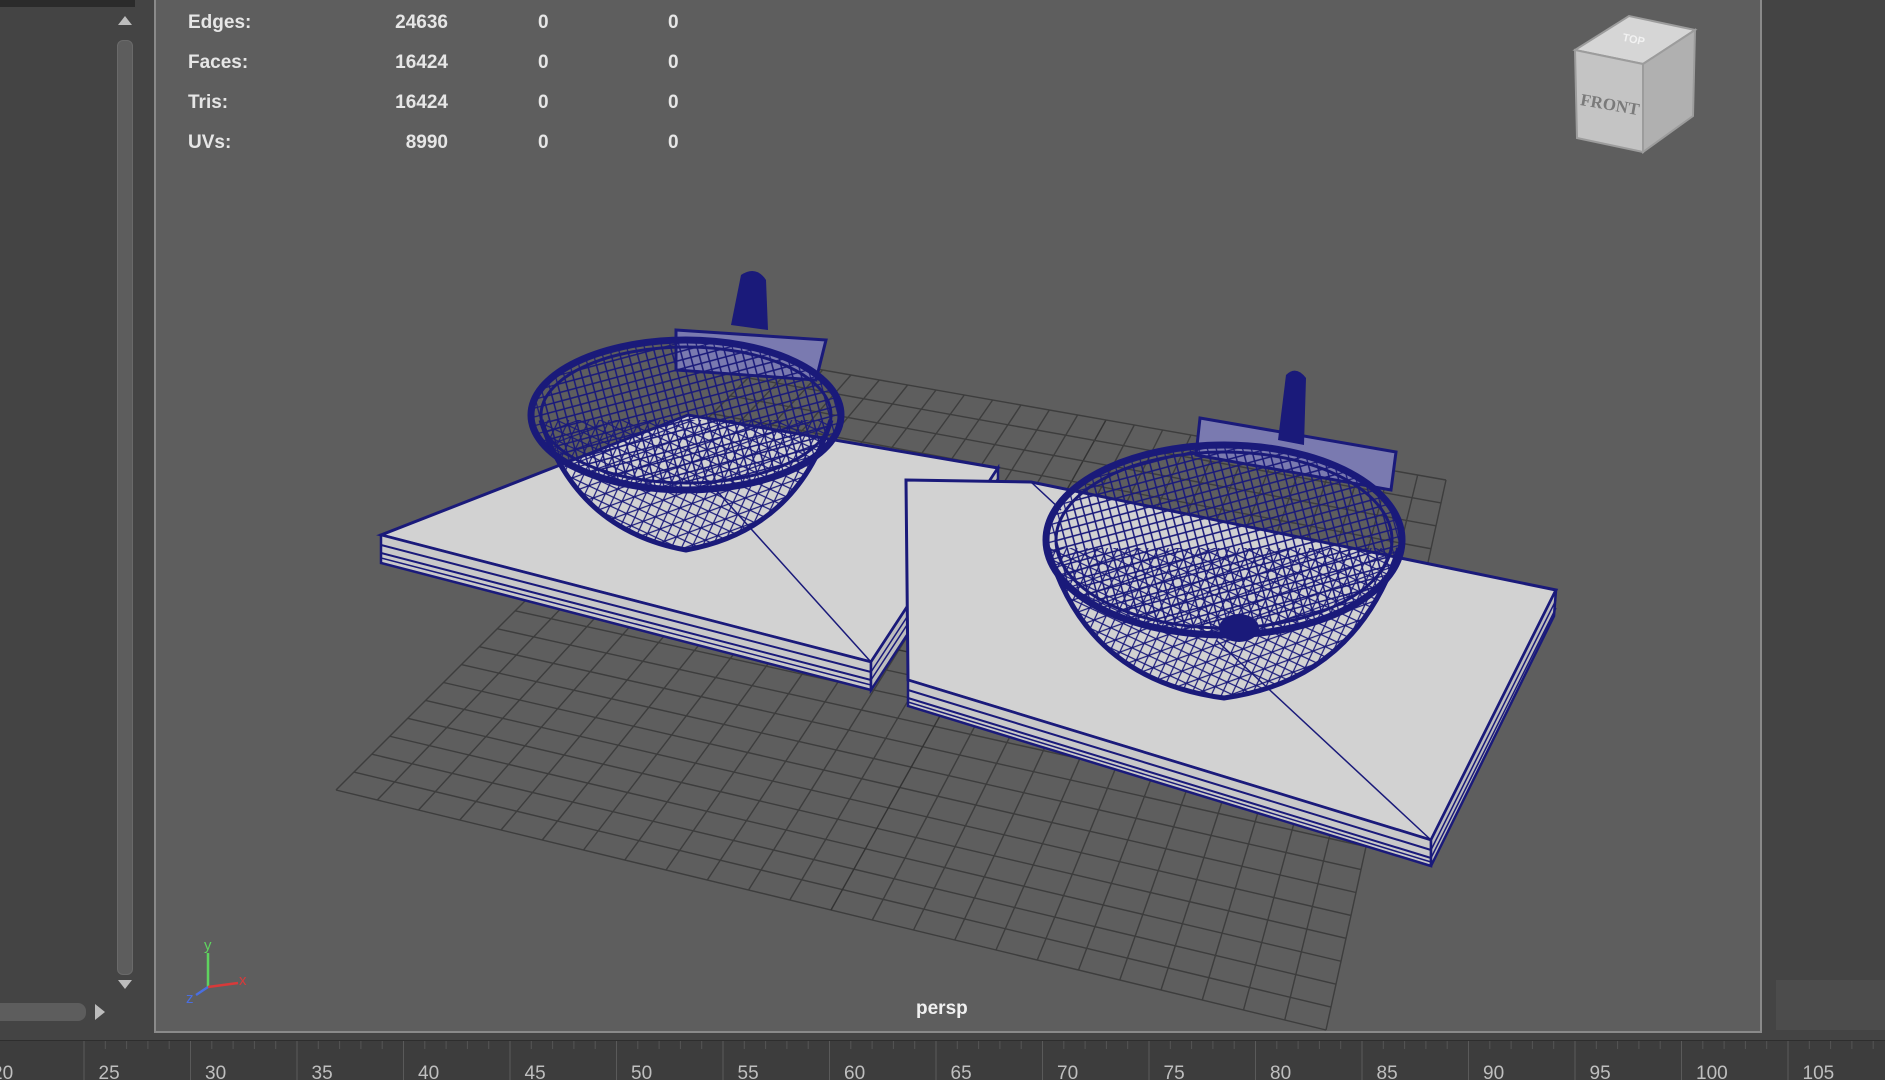  I want to click on horizontal-scrollbar, so click(56, 1012).